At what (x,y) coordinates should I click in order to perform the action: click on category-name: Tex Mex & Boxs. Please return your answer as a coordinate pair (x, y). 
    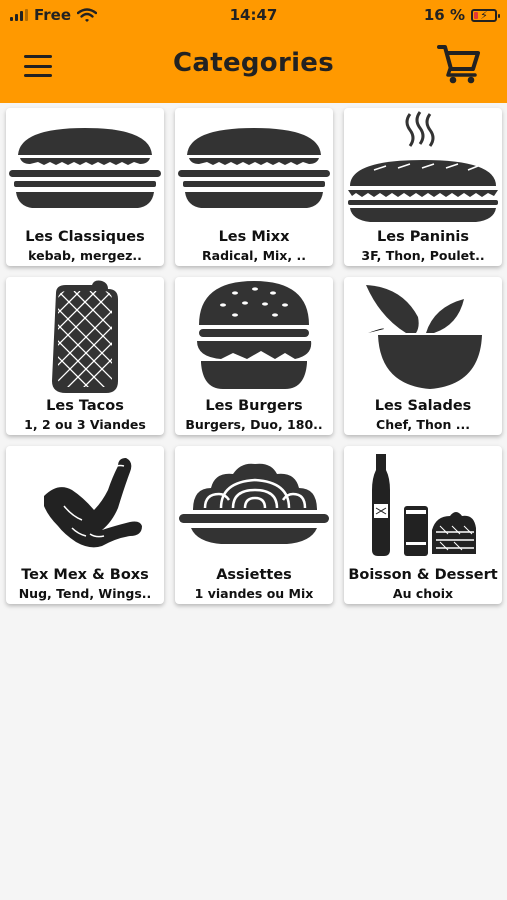
    Looking at the image, I should click on (85, 575).